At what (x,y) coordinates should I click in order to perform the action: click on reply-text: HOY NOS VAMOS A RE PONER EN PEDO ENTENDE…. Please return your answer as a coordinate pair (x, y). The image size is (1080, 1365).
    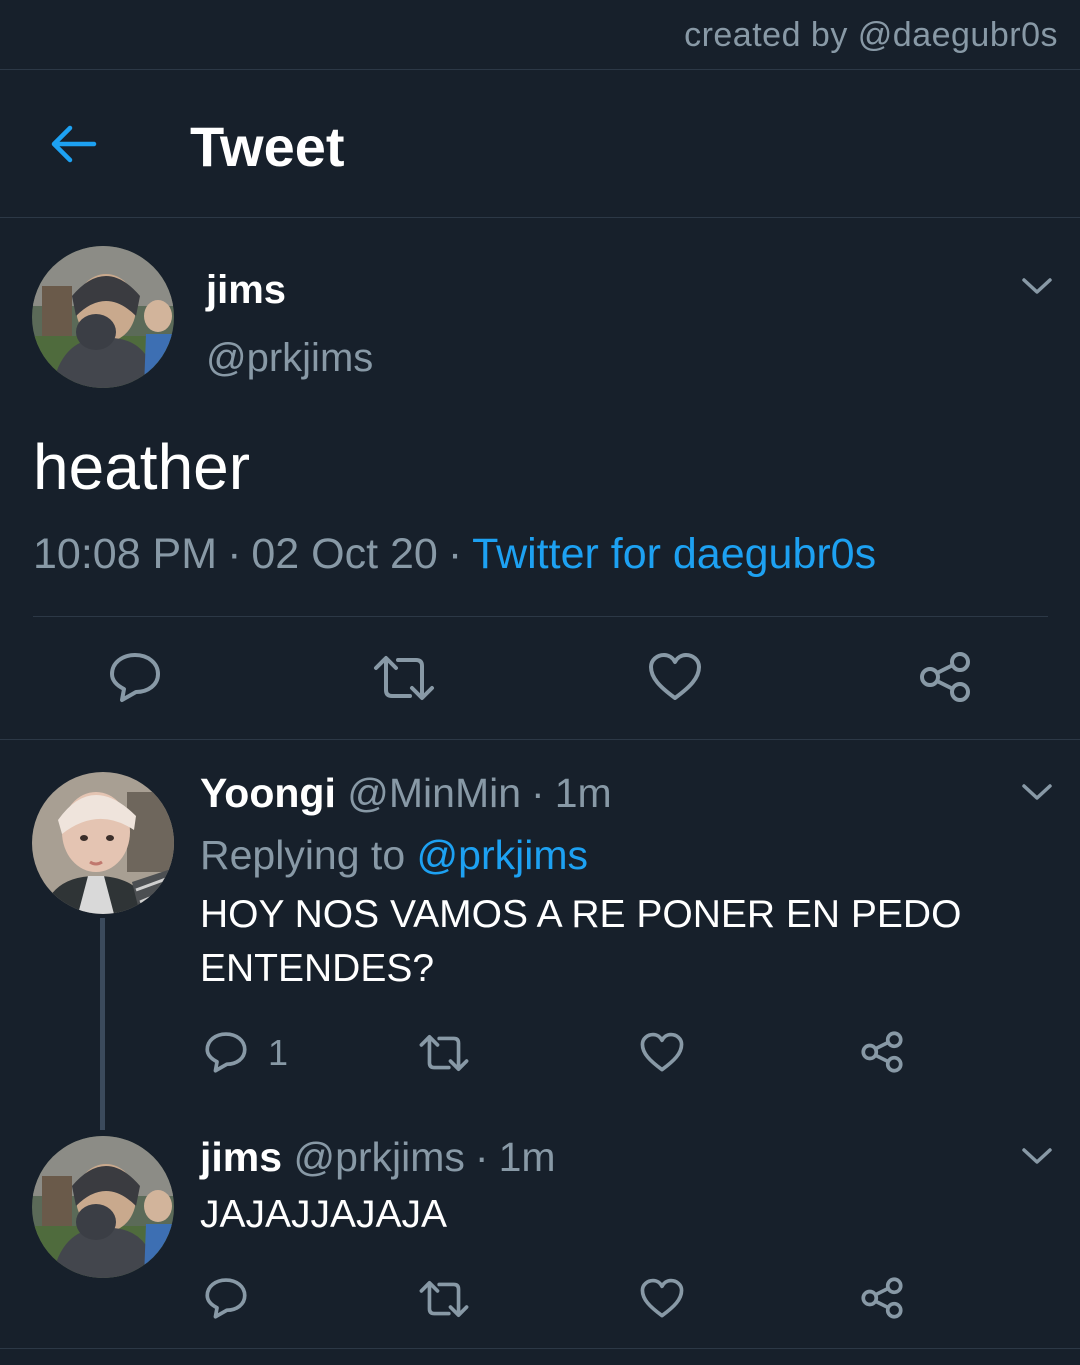
    Looking at the image, I should click on (581, 941).